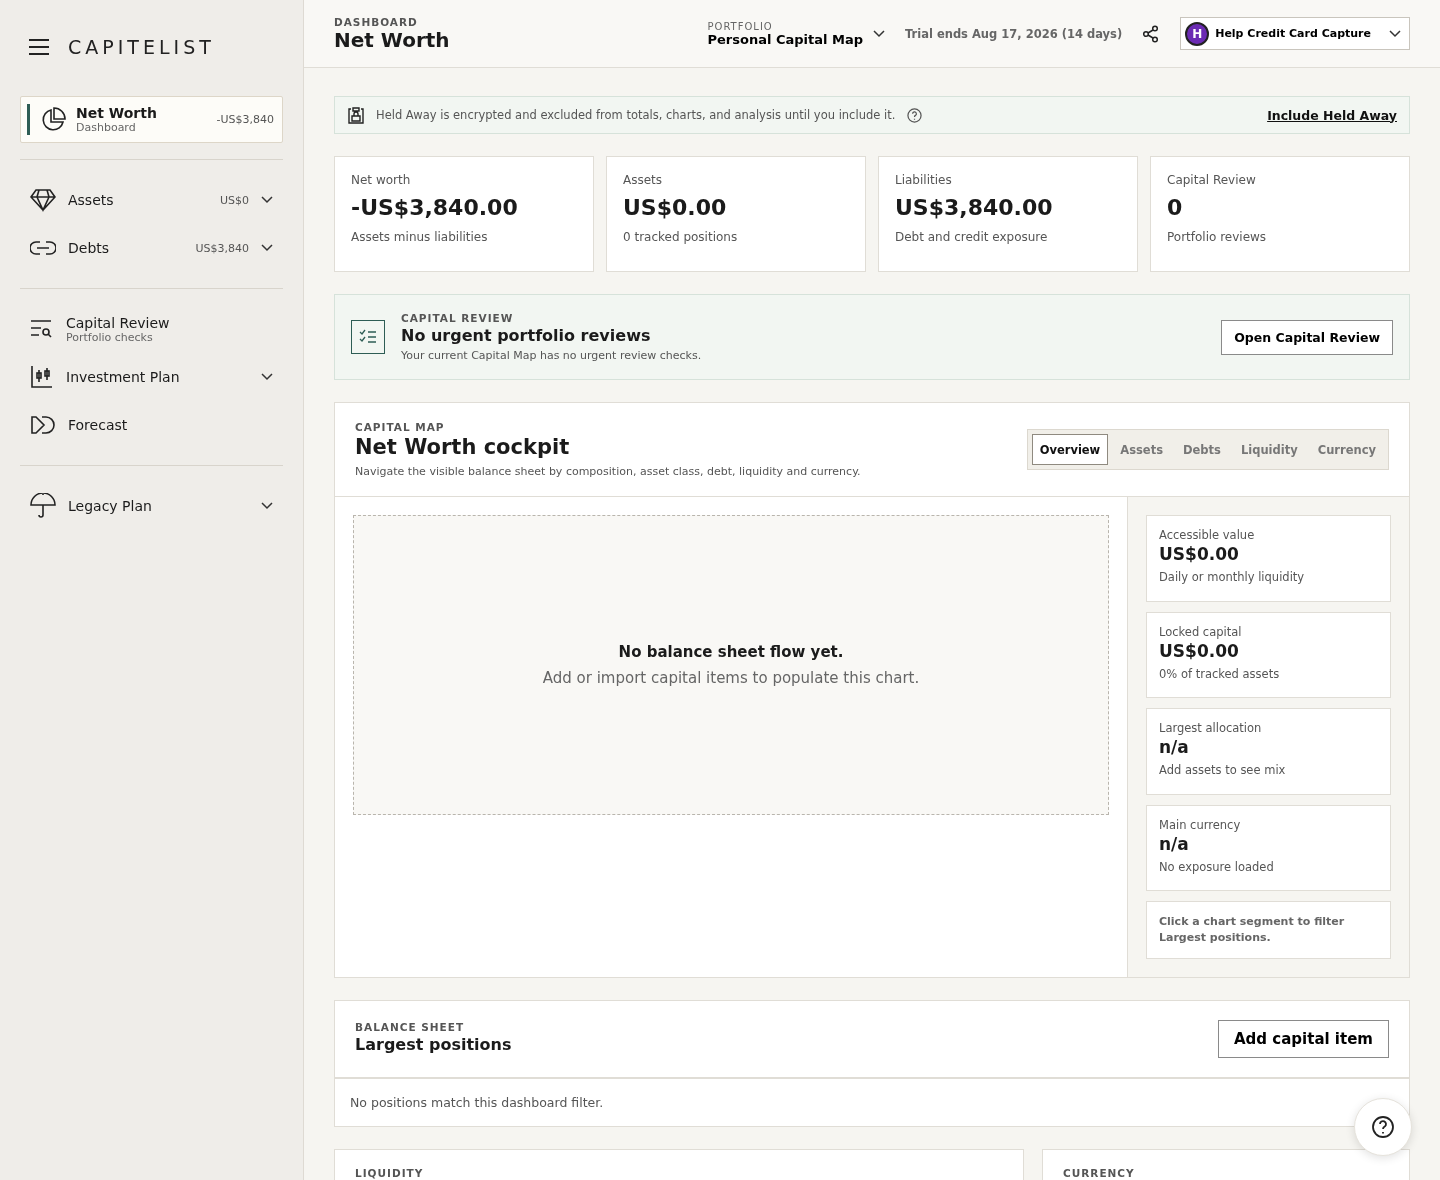  I want to click on stat-value: US$3,840.00, so click(974, 207).